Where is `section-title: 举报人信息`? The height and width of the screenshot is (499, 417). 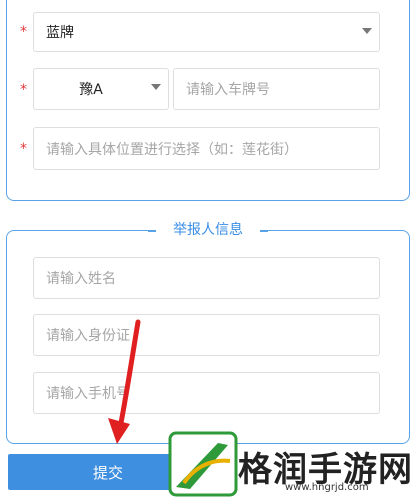 section-title: 举报人信息 is located at coordinates (208, 230).